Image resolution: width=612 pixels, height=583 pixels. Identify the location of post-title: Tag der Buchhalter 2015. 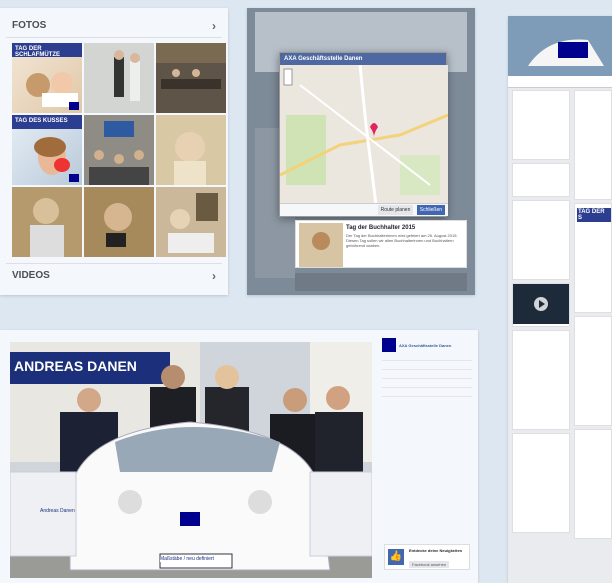
(381, 228).